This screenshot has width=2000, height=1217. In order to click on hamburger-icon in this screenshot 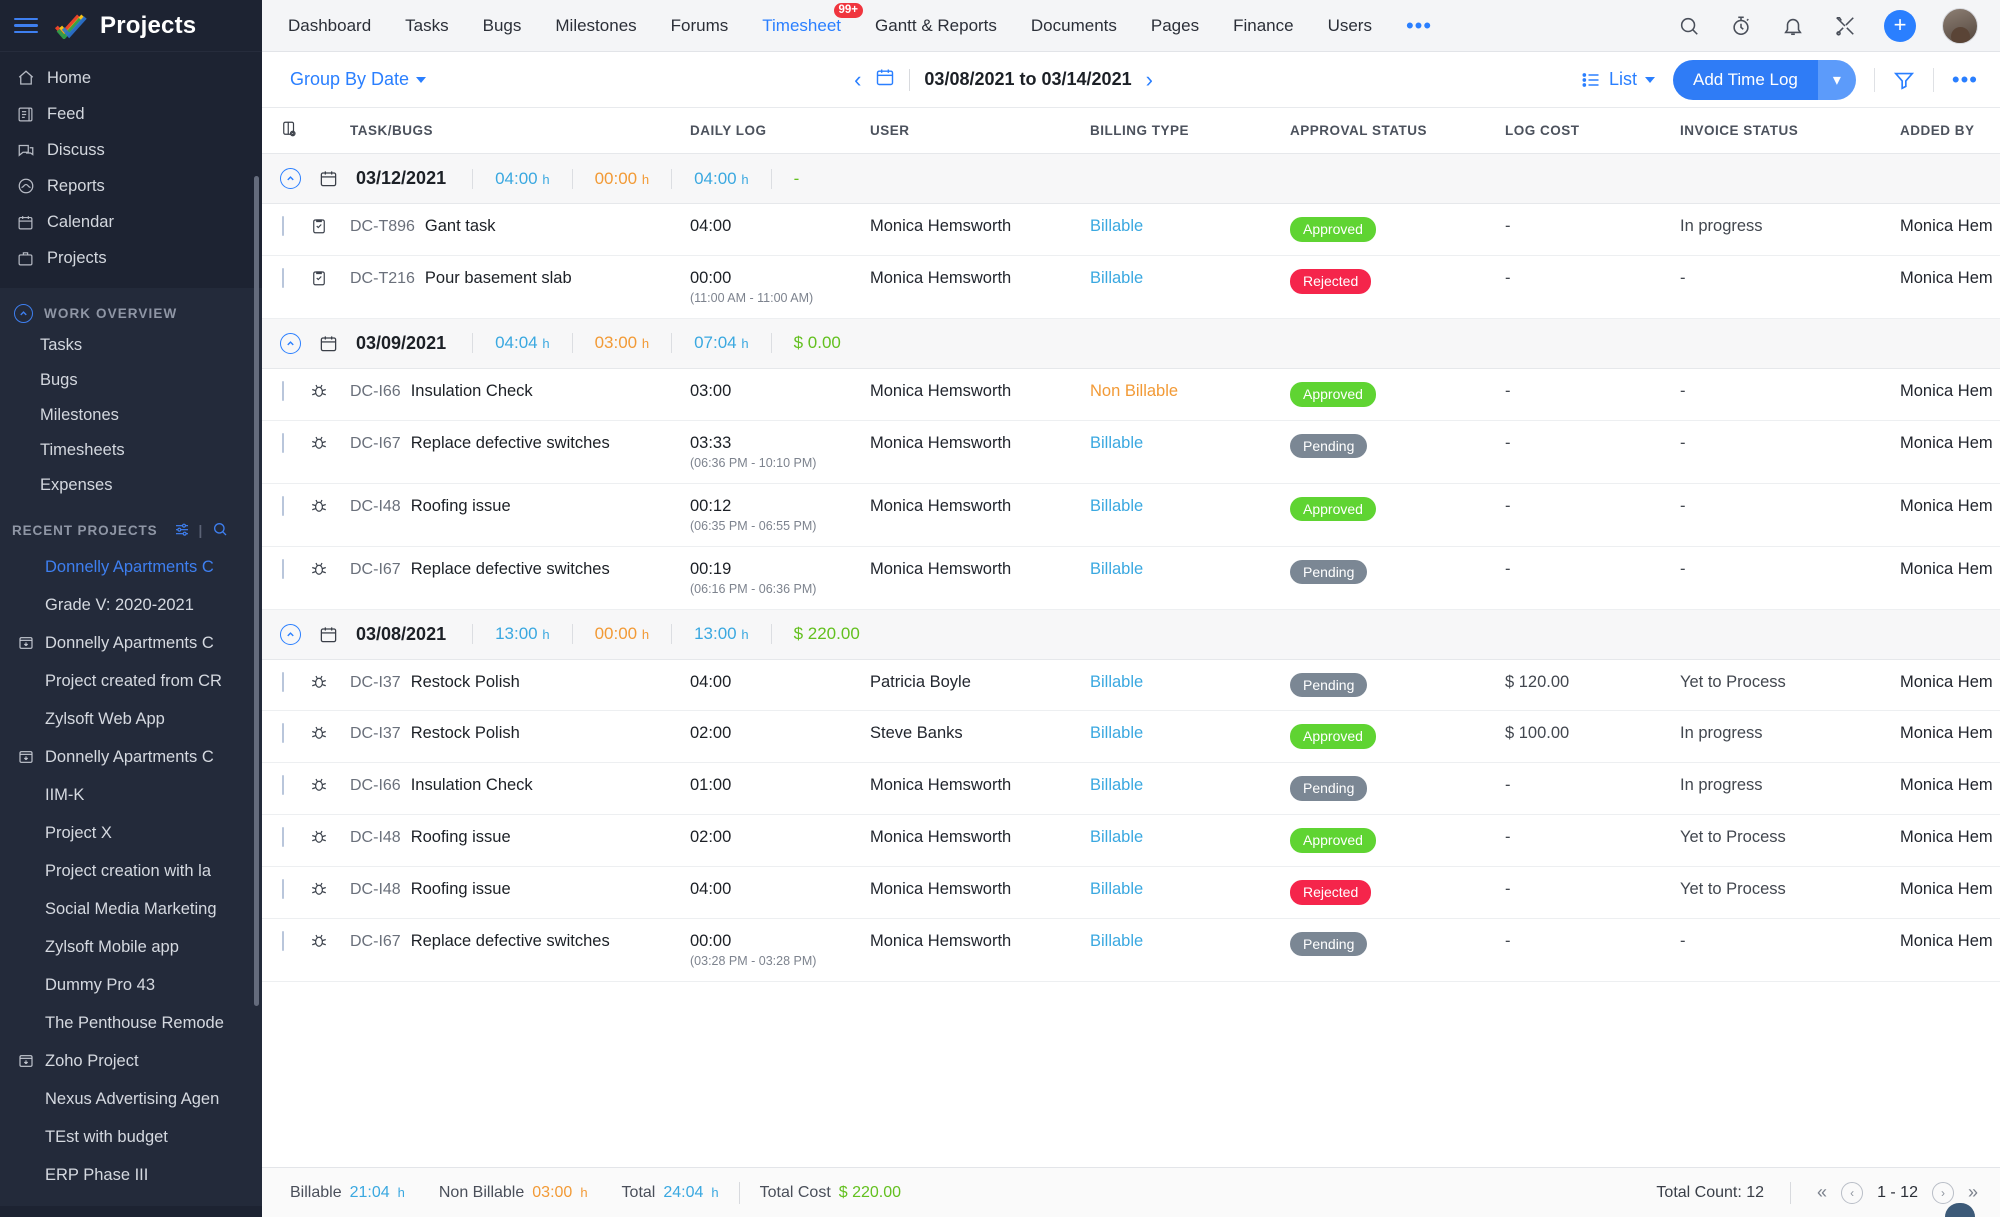, I will do `click(27, 26)`.